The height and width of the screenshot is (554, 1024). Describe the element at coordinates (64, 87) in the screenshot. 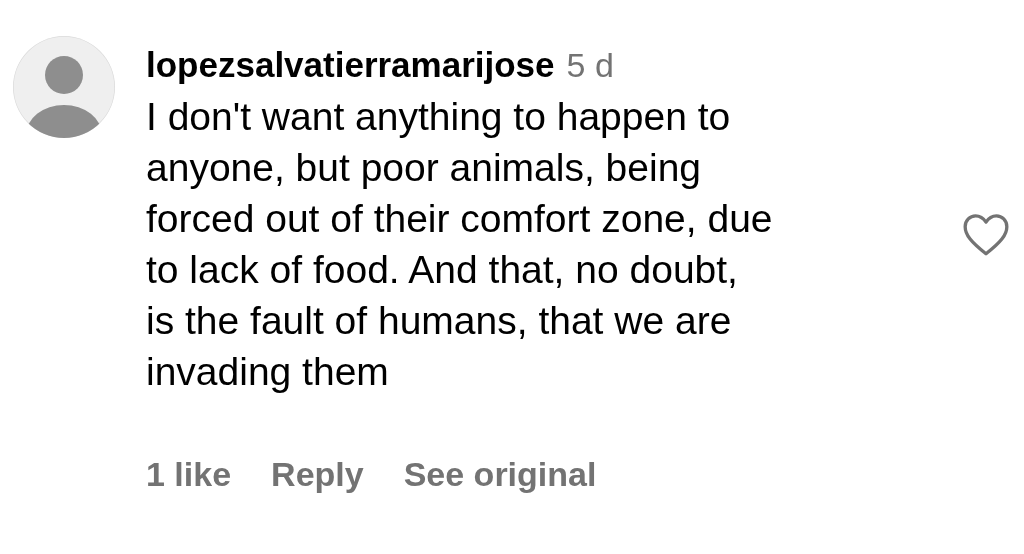

I see `avatar-icon` at that location.